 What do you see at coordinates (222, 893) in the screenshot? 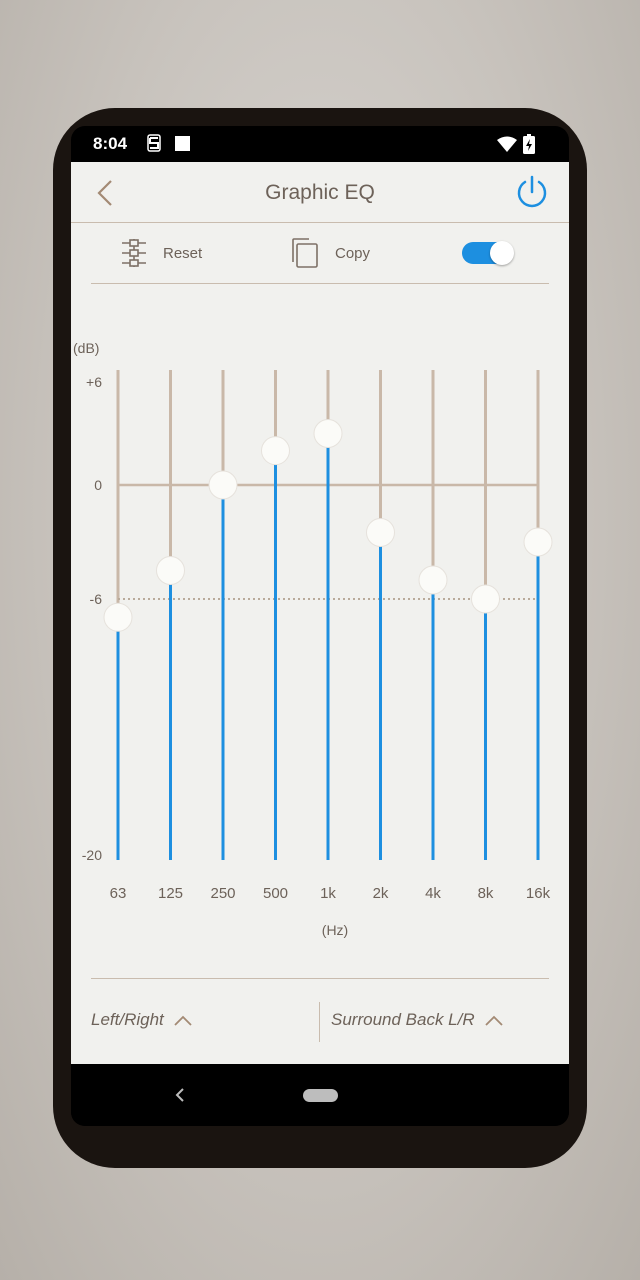
I see `x-tick-label: 250` at bounding box center [222, 893].